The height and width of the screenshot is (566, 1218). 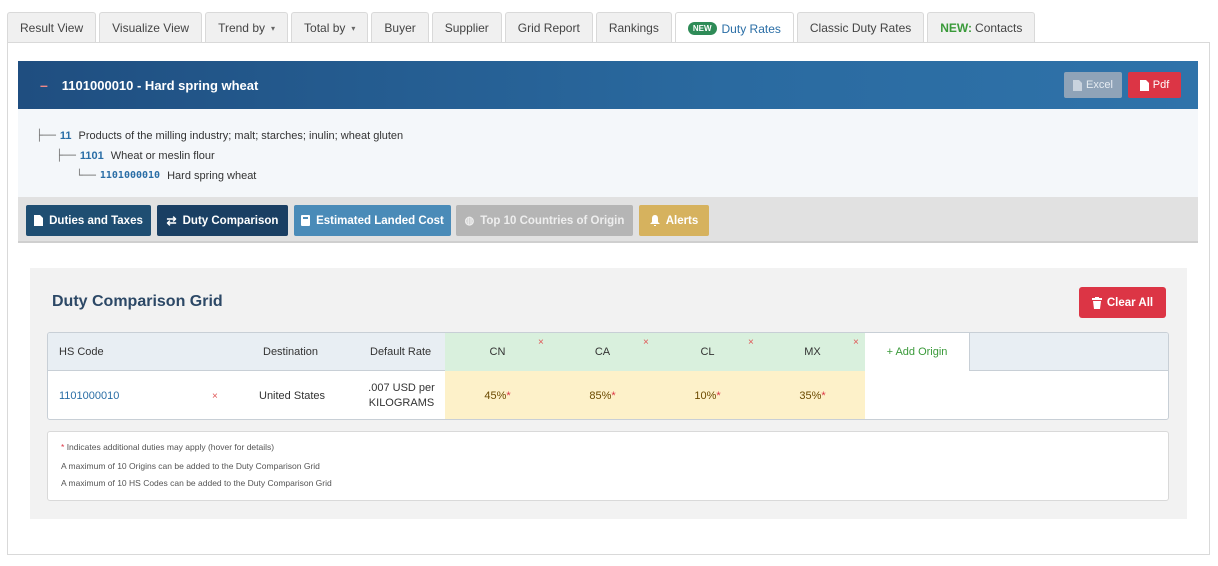 I want to click on add-origin-button: + Add Origin, so click(x=917, y=352).